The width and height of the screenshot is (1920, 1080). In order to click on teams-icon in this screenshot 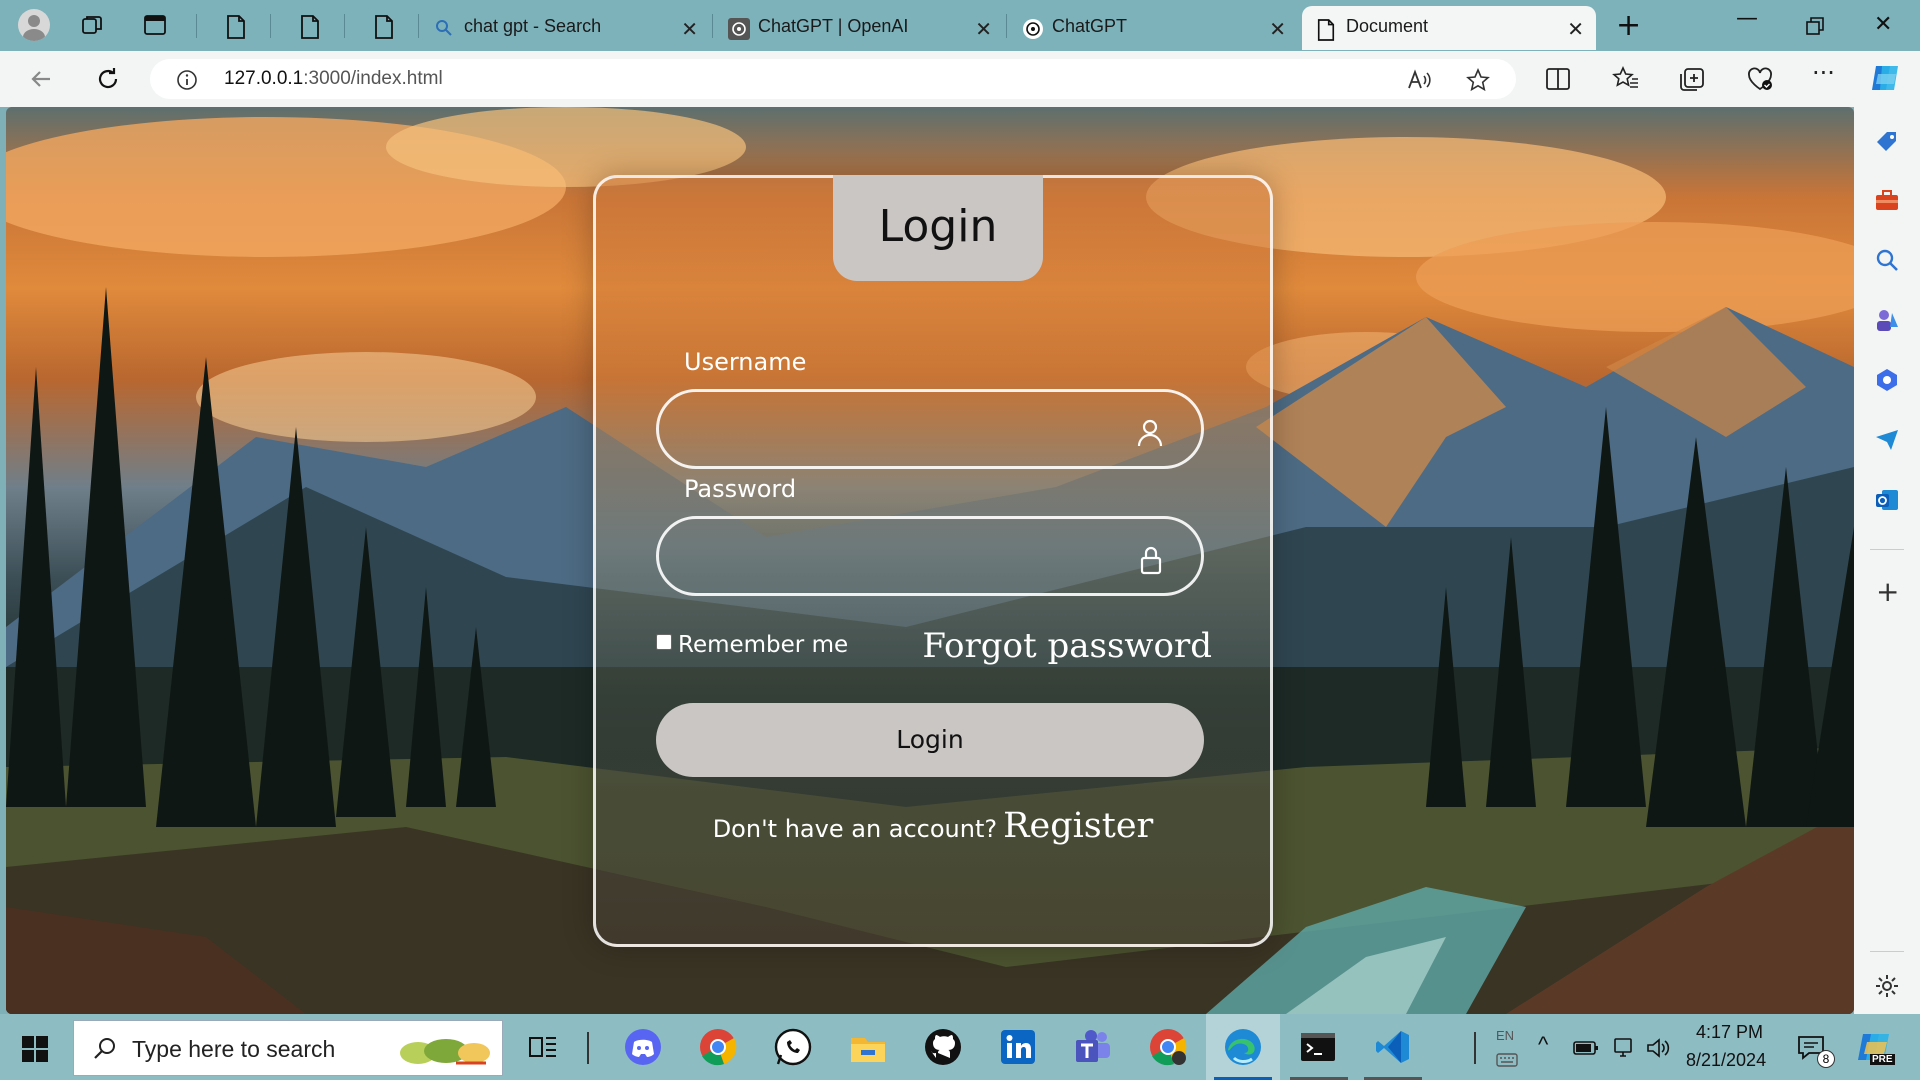, I will do `click(1093, 1047)`.